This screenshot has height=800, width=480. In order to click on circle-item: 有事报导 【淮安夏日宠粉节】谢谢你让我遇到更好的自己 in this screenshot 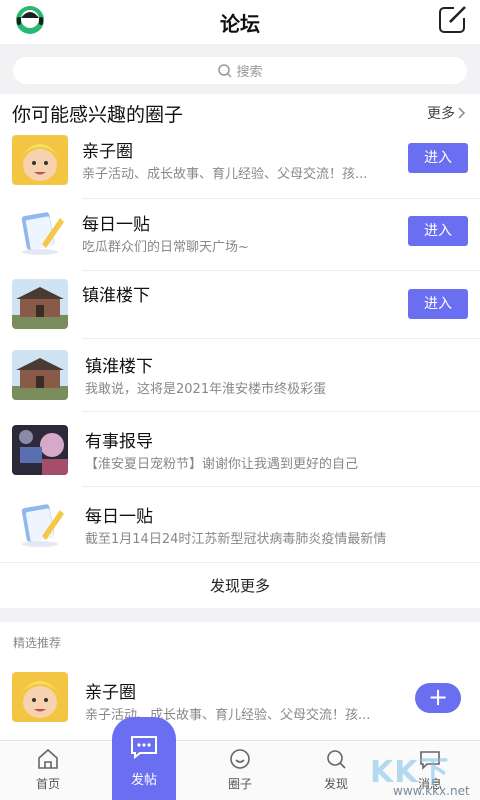, I will do `click(240, 462)`.